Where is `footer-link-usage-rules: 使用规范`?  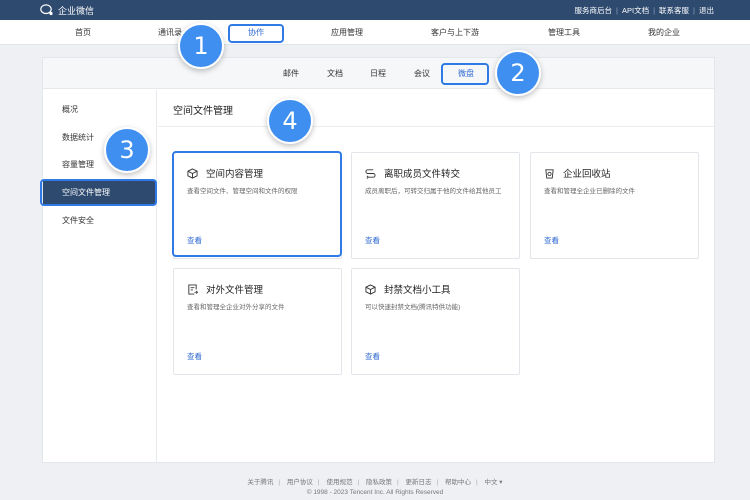 footer-link-usage-rules: 使用规范 is located at coordinates (339, 482).